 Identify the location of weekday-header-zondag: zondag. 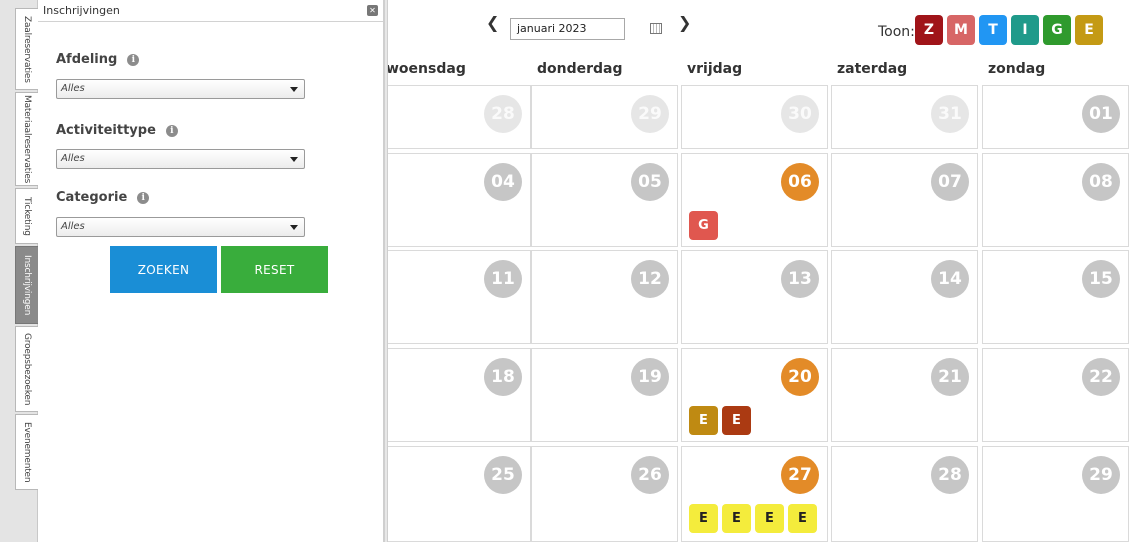
(1017, 69).